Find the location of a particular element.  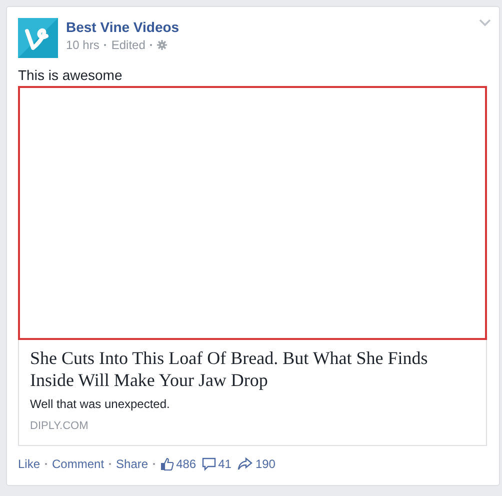

shares-count: 190 is located at coordinates (265, 464).